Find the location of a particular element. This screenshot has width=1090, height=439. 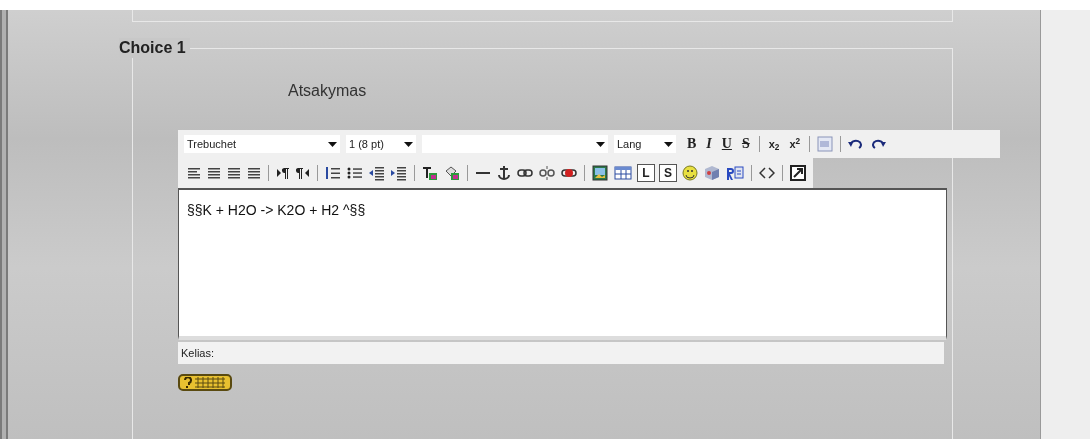

background-color-icon is located at coordinates (452, 173).